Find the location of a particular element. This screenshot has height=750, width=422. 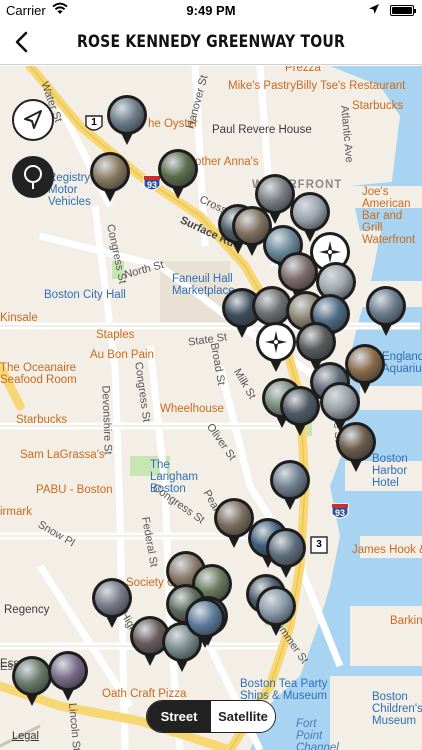

battery-icon is located at coordinates (403, 10).